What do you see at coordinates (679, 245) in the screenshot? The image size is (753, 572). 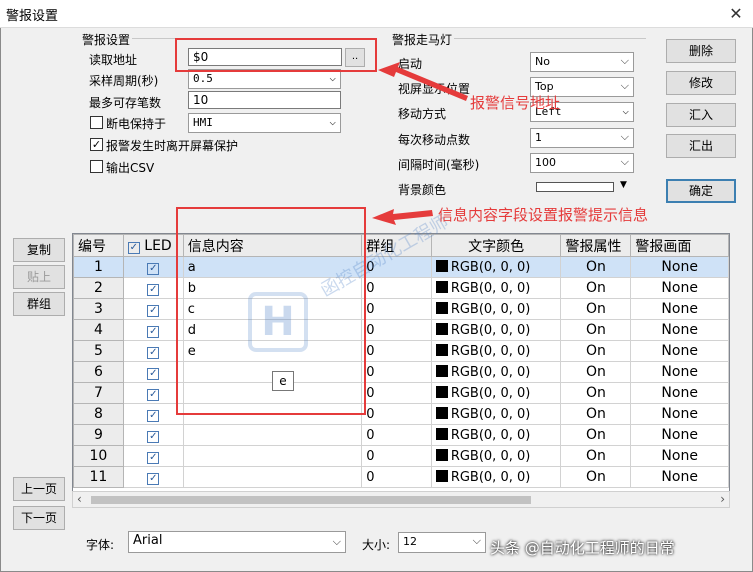 I see `col-screen-header: 警报画面` at bounding box center [679, 245].